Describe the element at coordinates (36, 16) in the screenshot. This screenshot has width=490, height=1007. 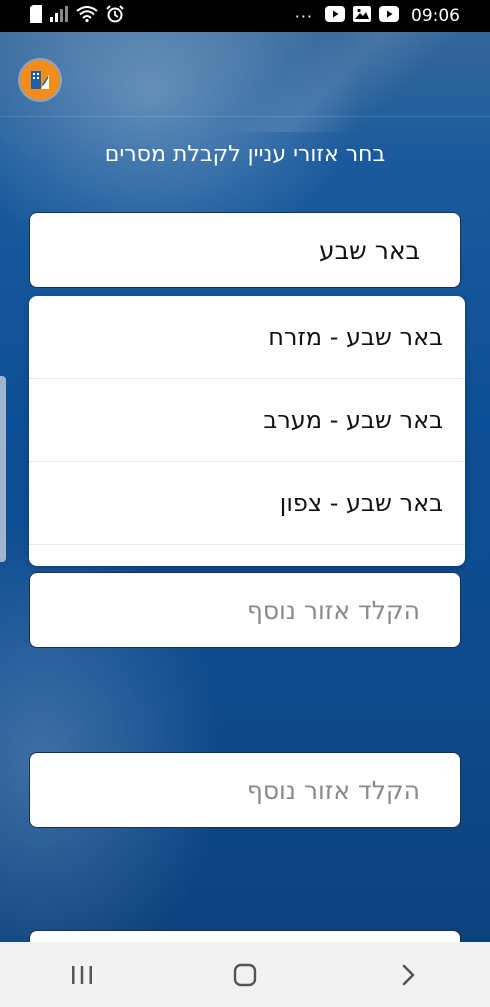
I see `sim-card-icon` at that location.